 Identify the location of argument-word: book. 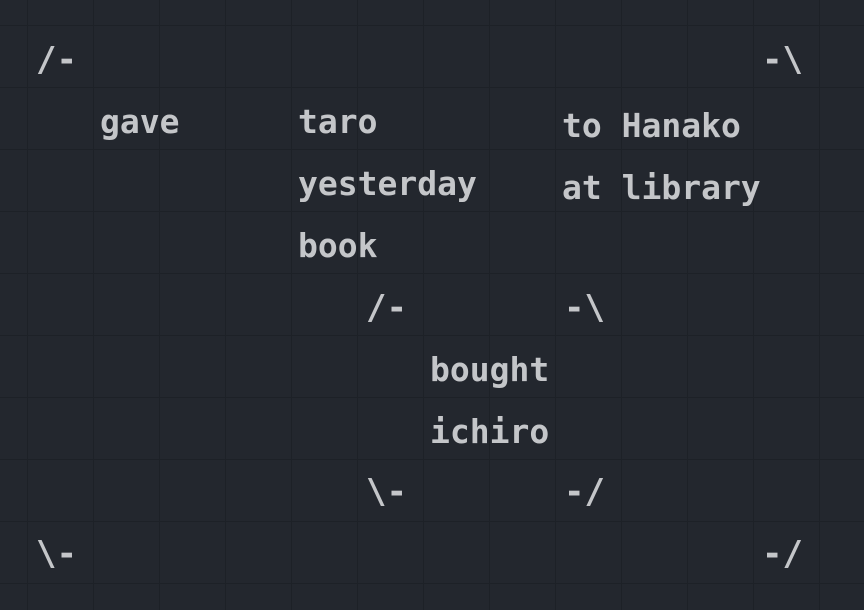
(338, 245).